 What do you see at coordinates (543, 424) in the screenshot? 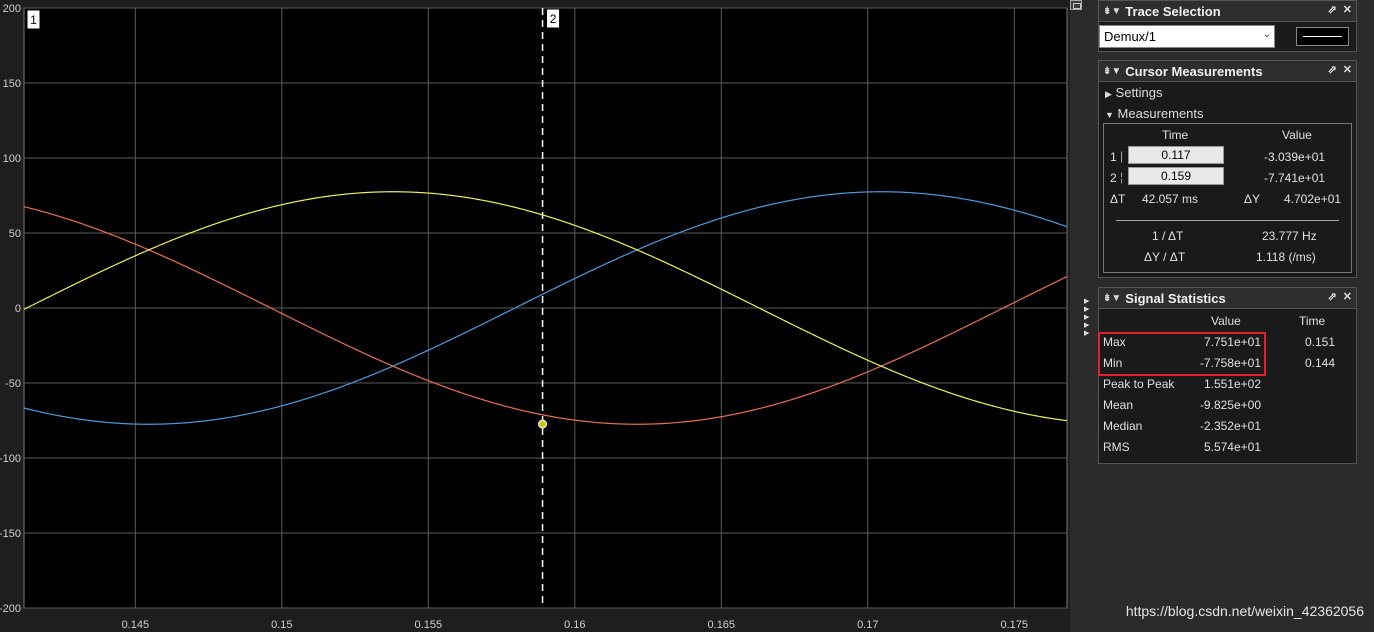
I see `cursor2-marker` at bounding box center [543, 424].